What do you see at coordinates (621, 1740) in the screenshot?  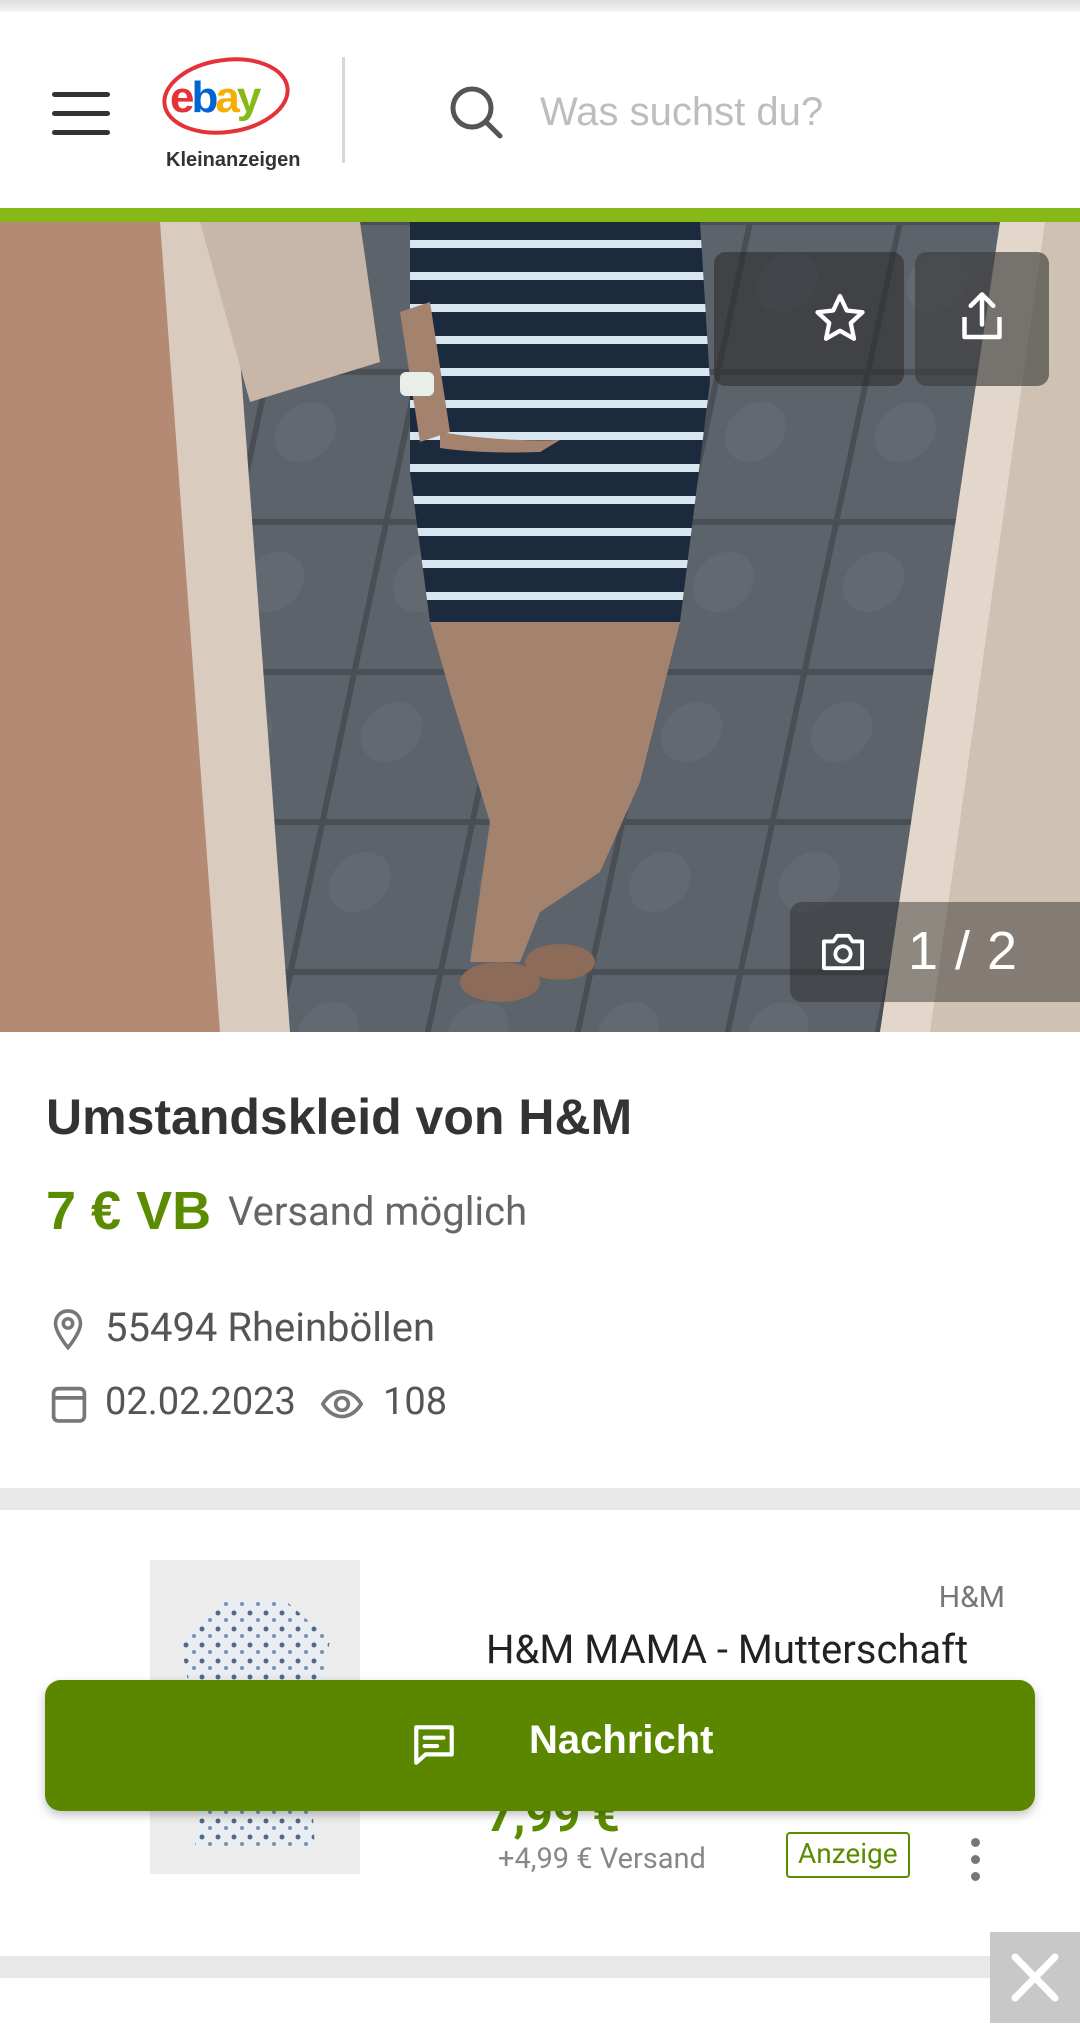 I see `message-button-label: Nachricht` at bounding box center [621, 1740].